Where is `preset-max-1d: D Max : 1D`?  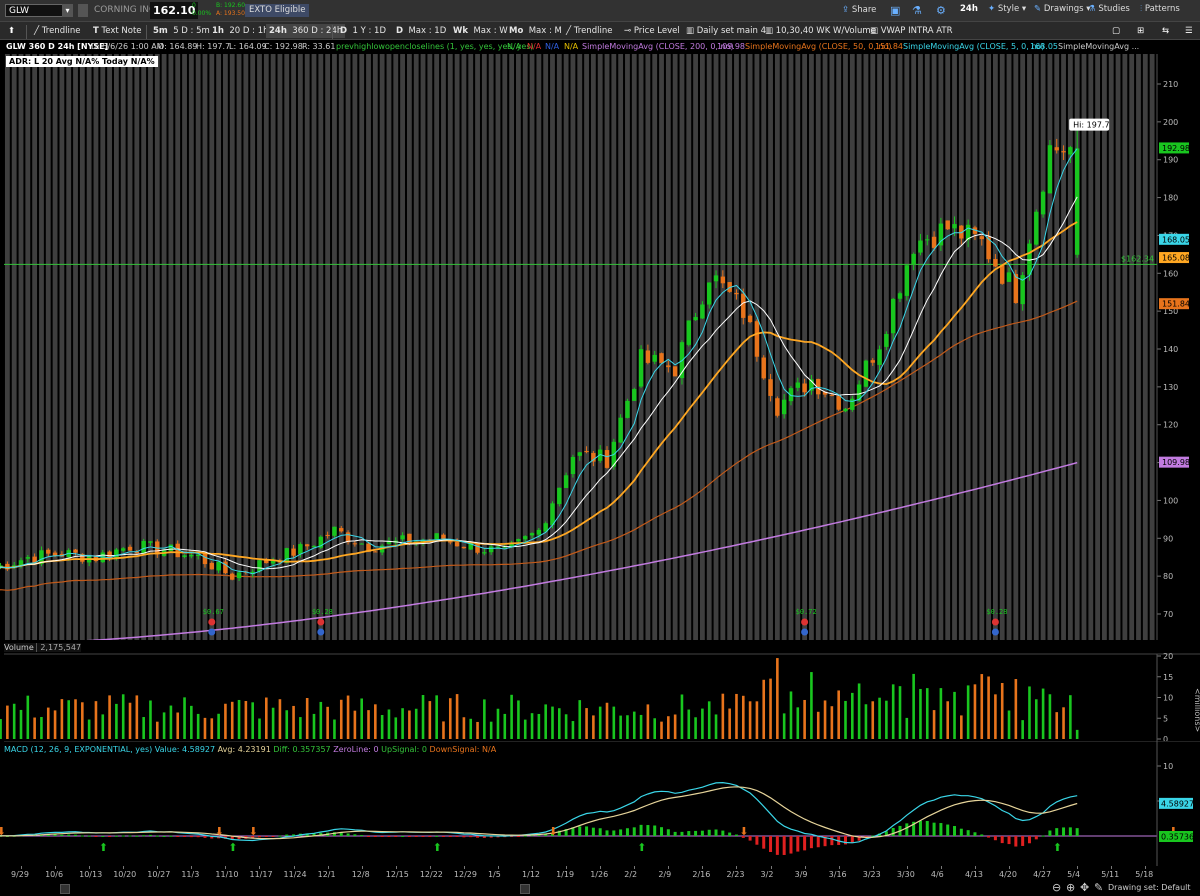
preset-max-1d: D Max : 1D is located at coordinates (421, 31).